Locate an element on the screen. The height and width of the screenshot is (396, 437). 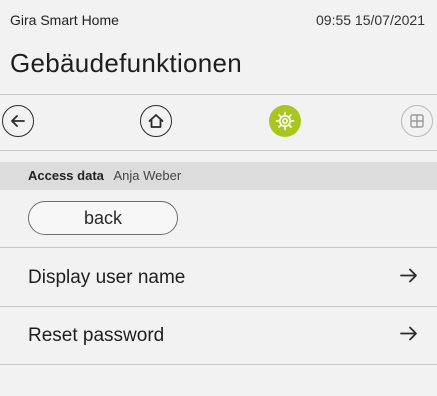
grid-icon is located at coordinates (417, 121).